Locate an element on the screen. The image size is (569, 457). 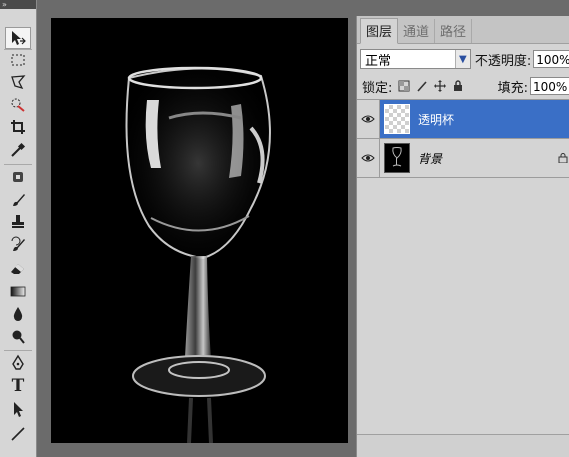
lock-position-icon is located at coordinates (439, 86).